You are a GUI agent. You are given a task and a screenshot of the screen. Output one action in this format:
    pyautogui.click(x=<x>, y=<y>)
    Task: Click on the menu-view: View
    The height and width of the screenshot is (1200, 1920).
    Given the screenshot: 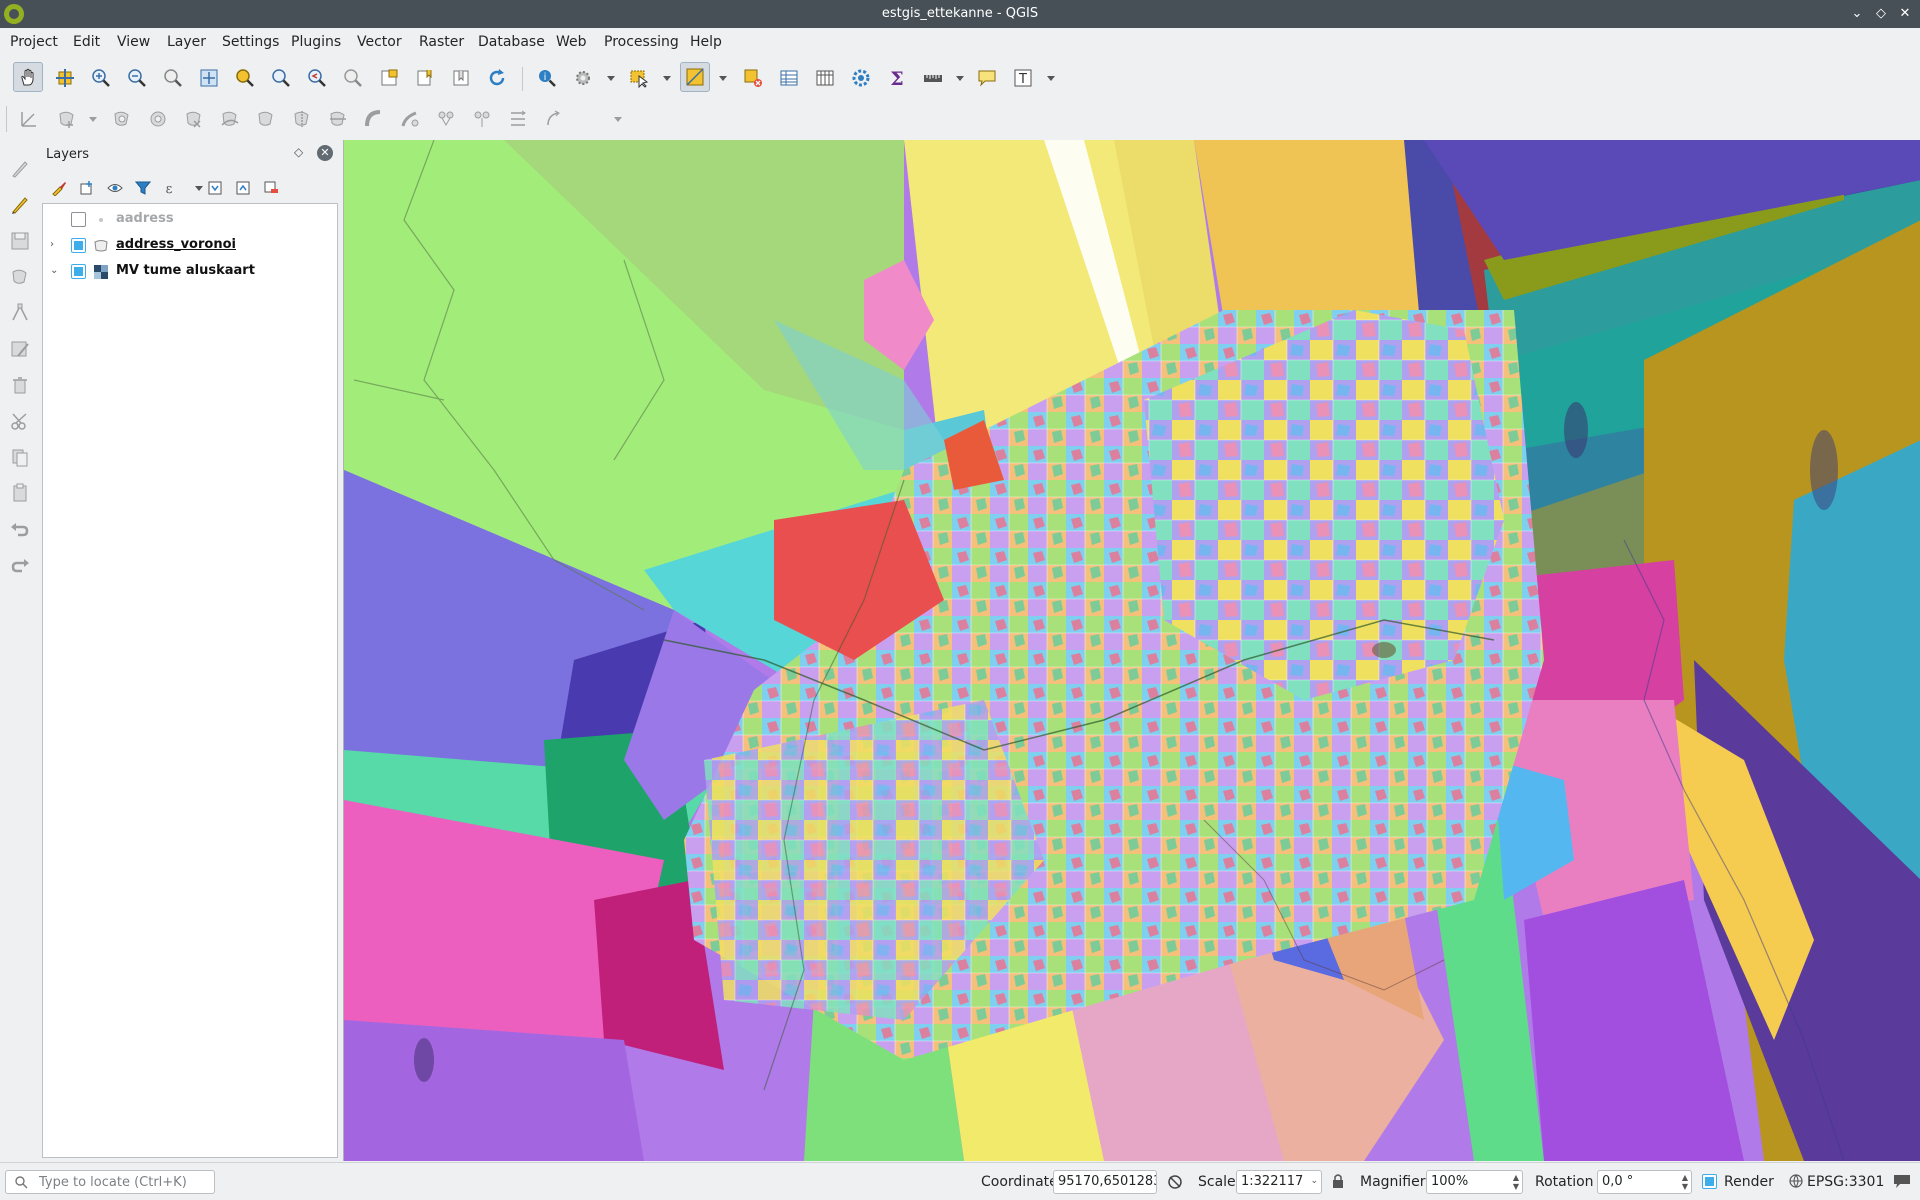 What is the action you would take?
    pyautogui.click(x=133, y=42)
    